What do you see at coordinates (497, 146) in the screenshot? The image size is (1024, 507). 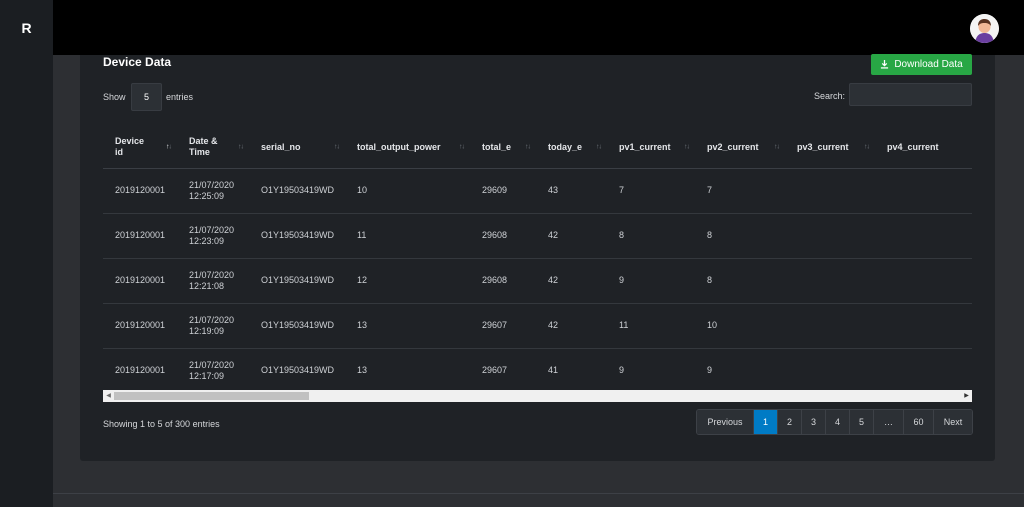 I see `column-label: total_e` at bounding box center [497, 146].